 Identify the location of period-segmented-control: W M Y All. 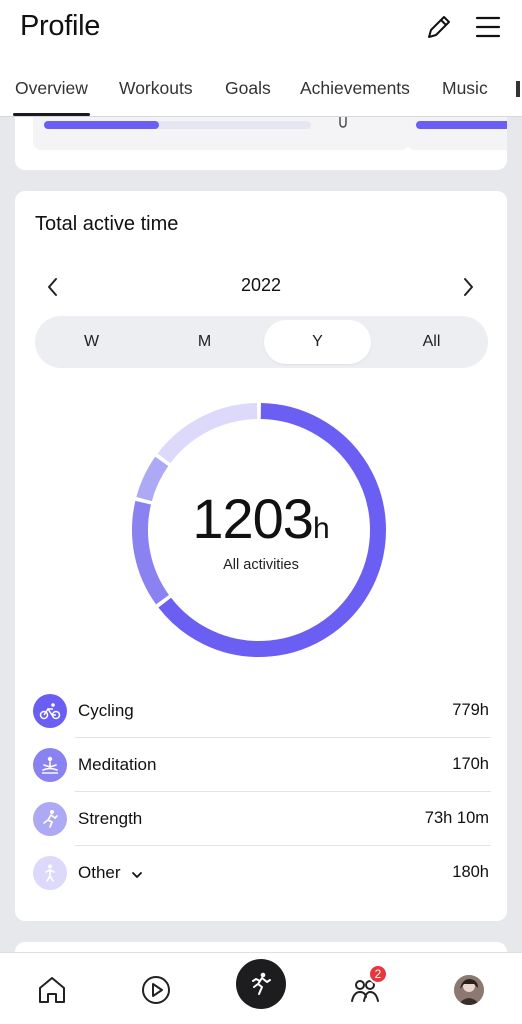
(261, 342).